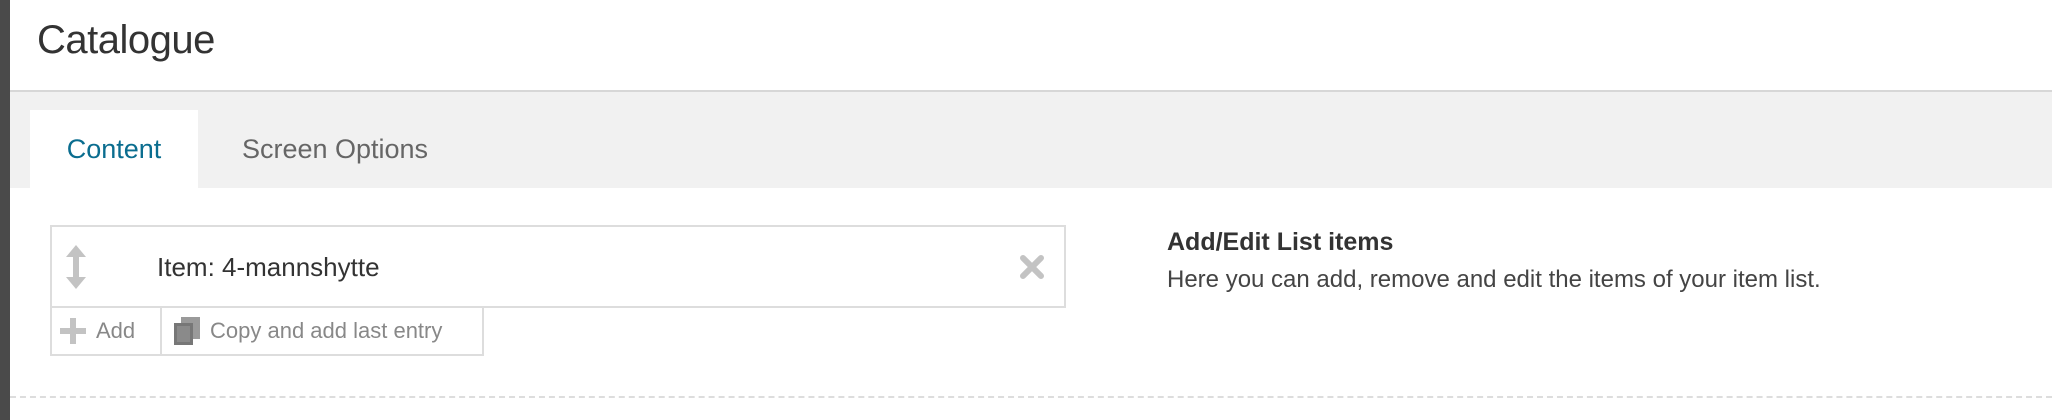 Image resolution: width=2052 pixels, height=420 pixels. I want to click on tab-content: Content, so click(114, 149).